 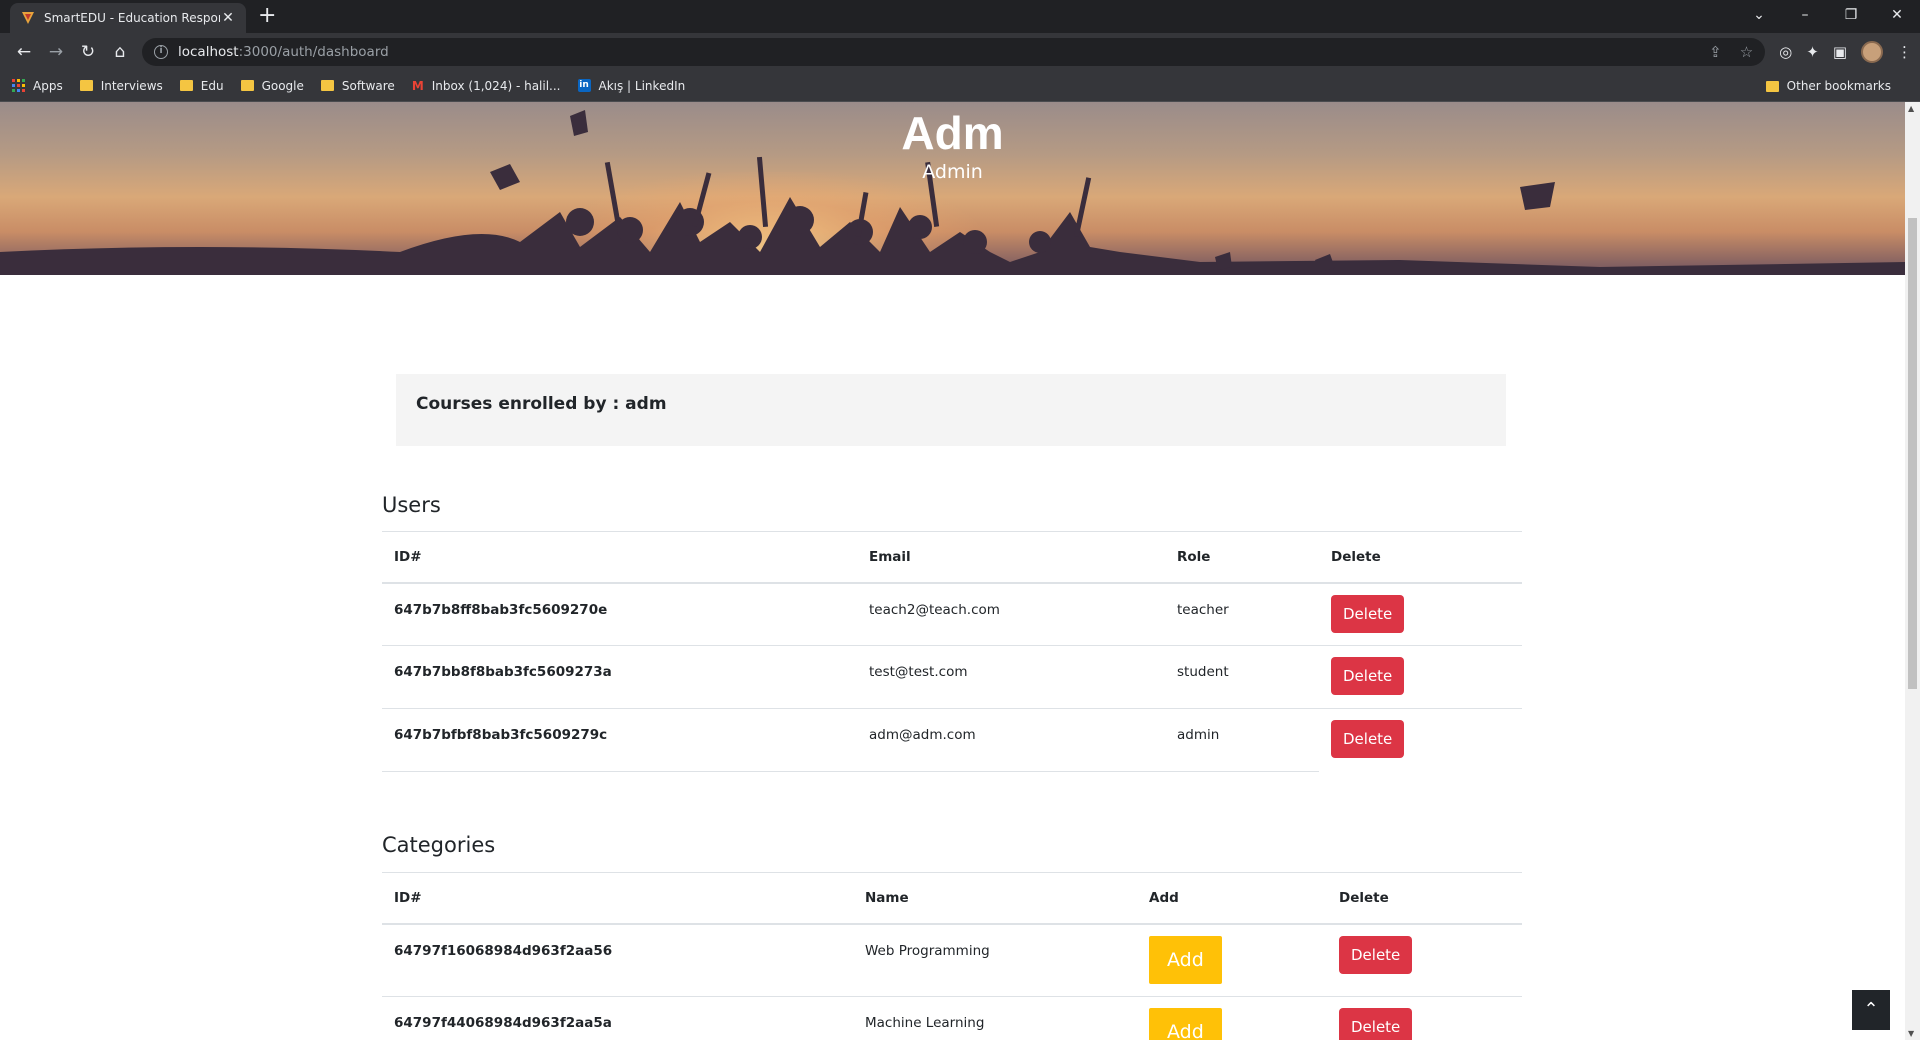 What do you see at coordinates (28, 18) in the screenshot?
I see `smartedu-favicon-icon` at bounding box center [28, 18].